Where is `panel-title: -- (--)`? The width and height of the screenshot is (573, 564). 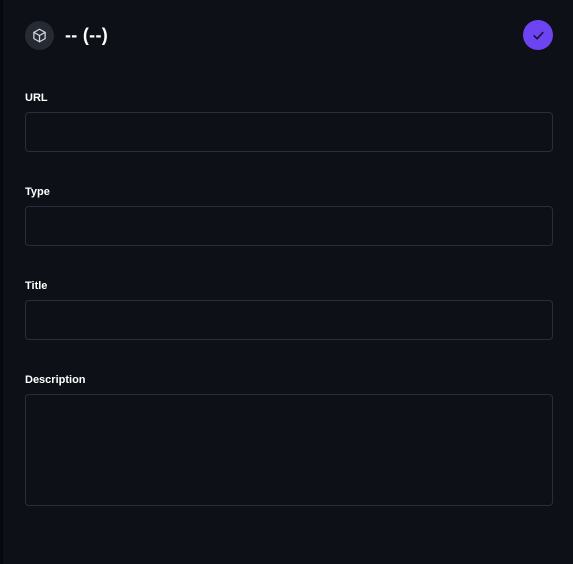 panel-title: -- (--) is located at coordinates (87, 34).